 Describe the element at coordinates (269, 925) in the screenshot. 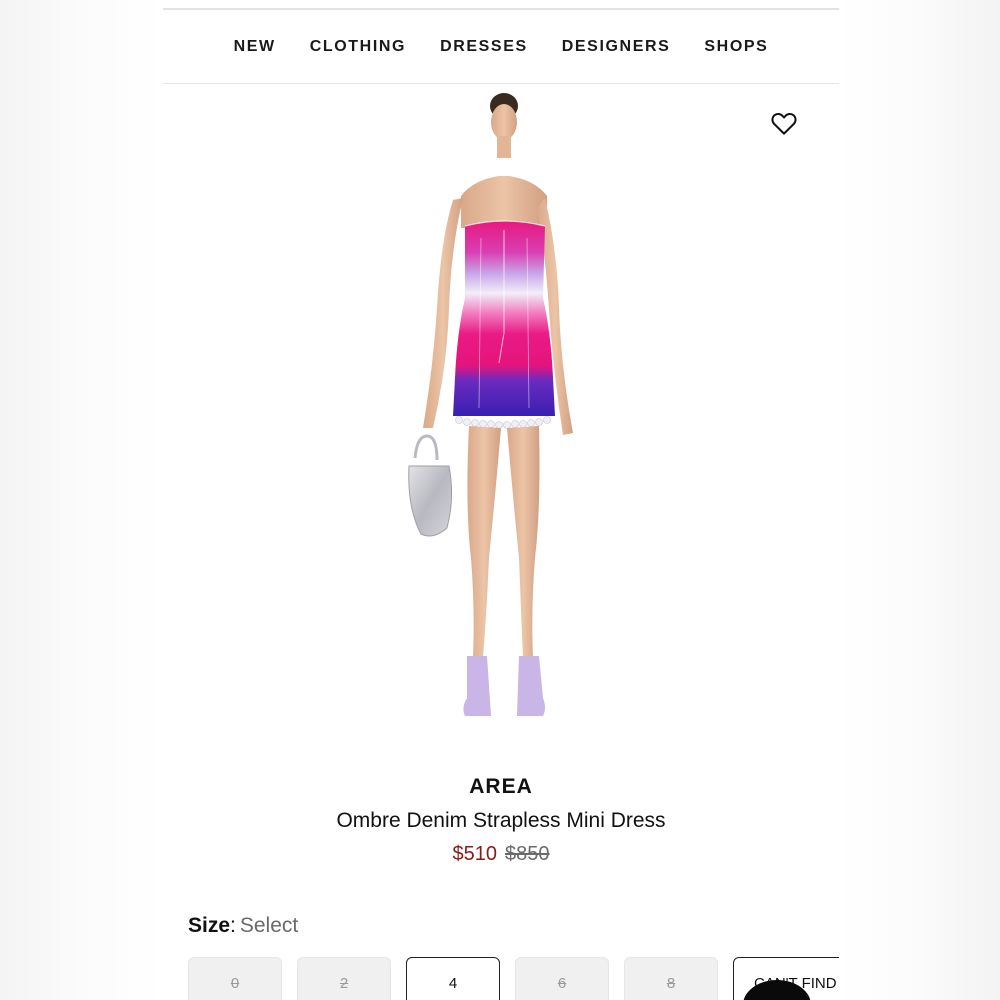

I see `size-value: Select` at that location.